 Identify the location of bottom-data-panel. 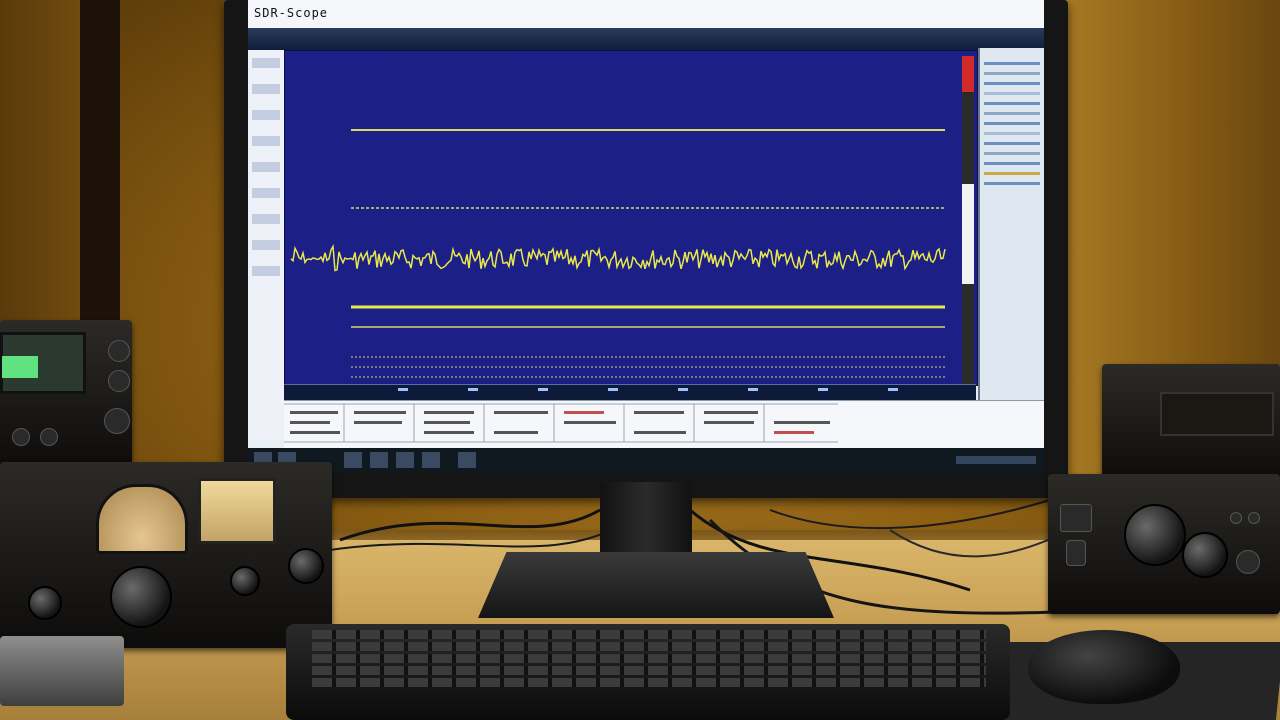
(664, 424).